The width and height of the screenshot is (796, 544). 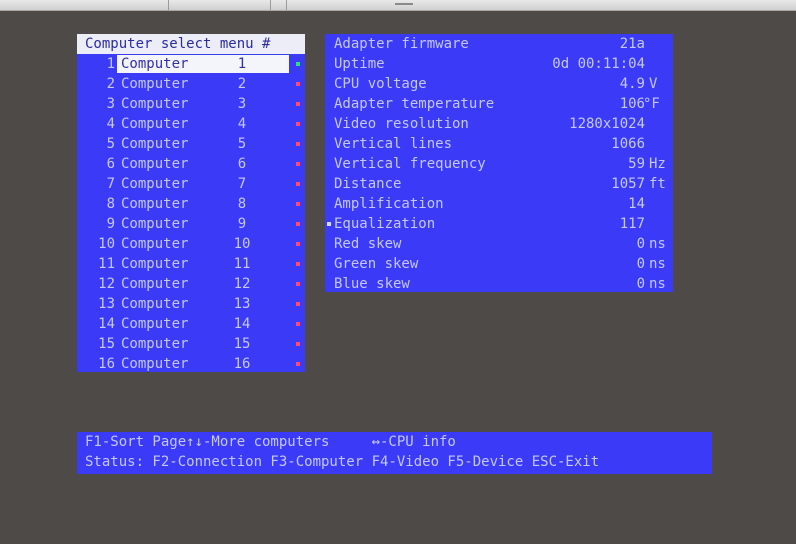 I want to click on computer-row: 3 Computer 3, so click(x=191, y=104).